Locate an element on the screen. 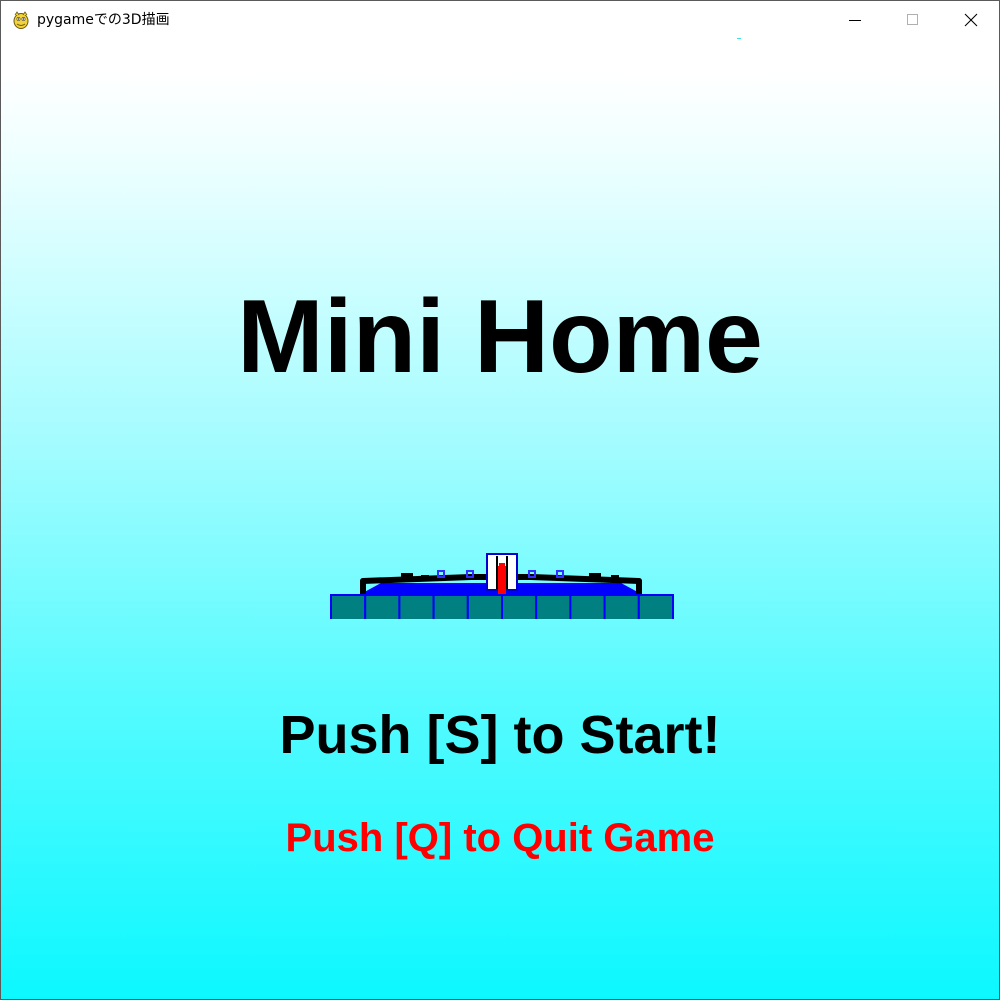 The image size is (1000, 1000). python-snake-icon is located at coordinates (21, 20).